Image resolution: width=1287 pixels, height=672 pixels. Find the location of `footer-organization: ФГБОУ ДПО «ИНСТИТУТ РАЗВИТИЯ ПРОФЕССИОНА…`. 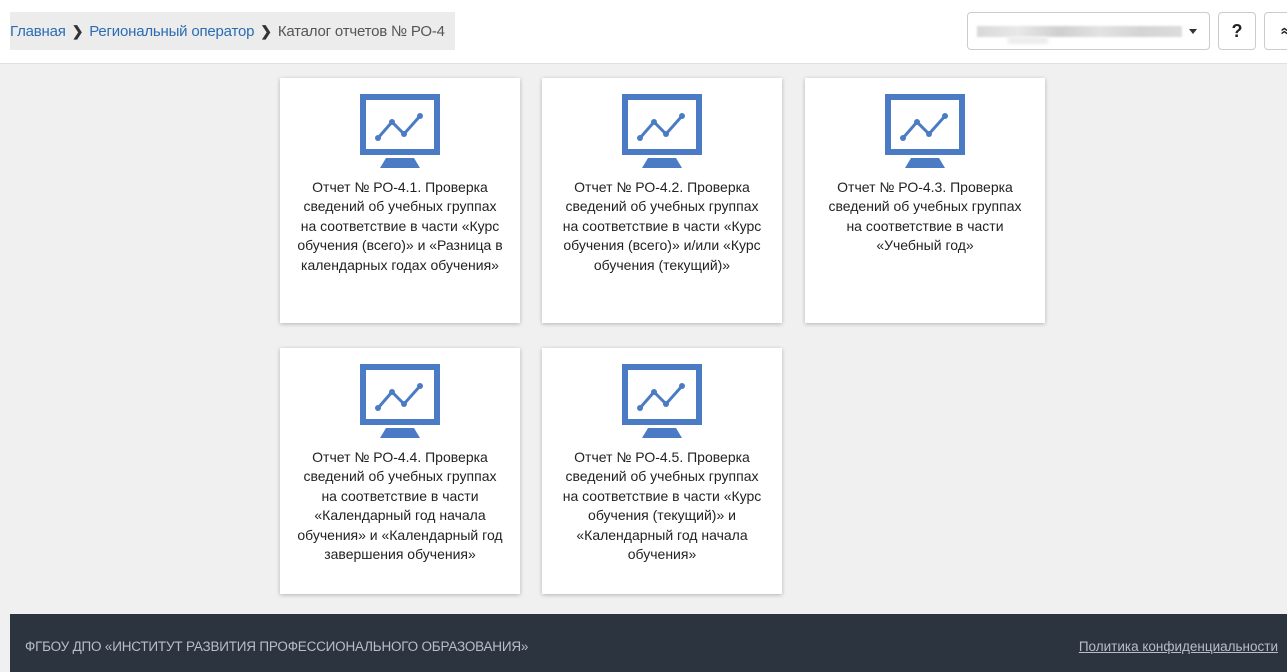

footer-organization: ФГБОУ ДПО «ИНСТИТУТ РАЗВИТИЯ ПРОФЕССИОНА… is located at coordinates (277, 646).